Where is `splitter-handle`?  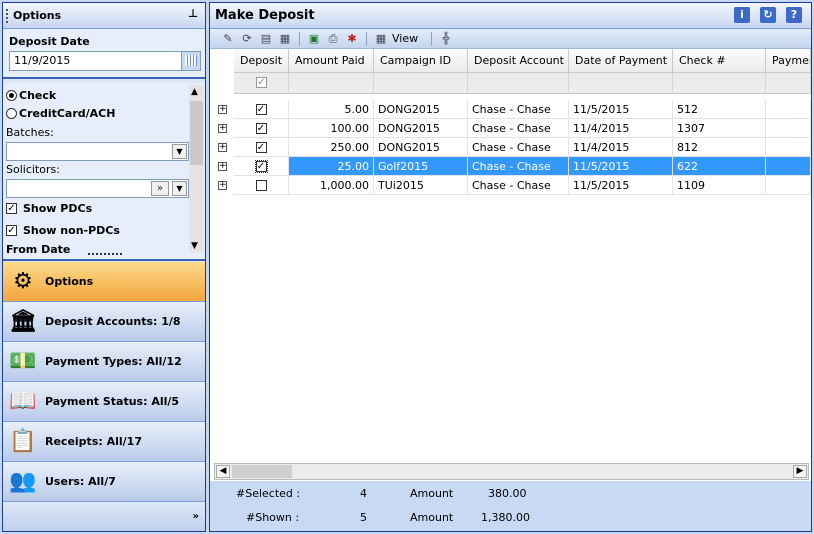
splitter-handle is located at coordinates (105, 254).